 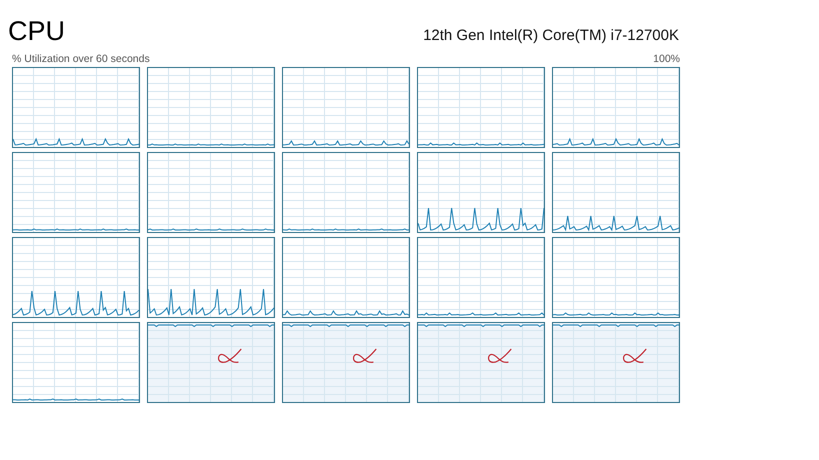 What do you see at coordinates (37, 31) in the screenshot?
I see `page-title: CPU` at bounding box center [37, 31].